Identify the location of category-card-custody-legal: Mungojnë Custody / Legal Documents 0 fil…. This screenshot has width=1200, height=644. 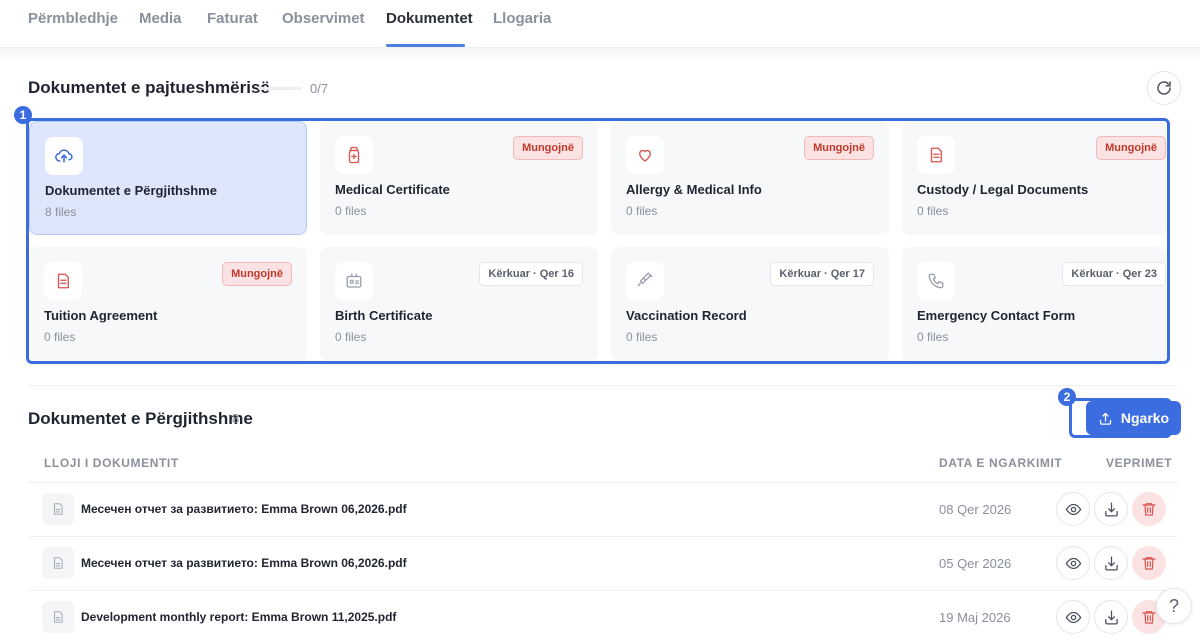
(1034, 178).